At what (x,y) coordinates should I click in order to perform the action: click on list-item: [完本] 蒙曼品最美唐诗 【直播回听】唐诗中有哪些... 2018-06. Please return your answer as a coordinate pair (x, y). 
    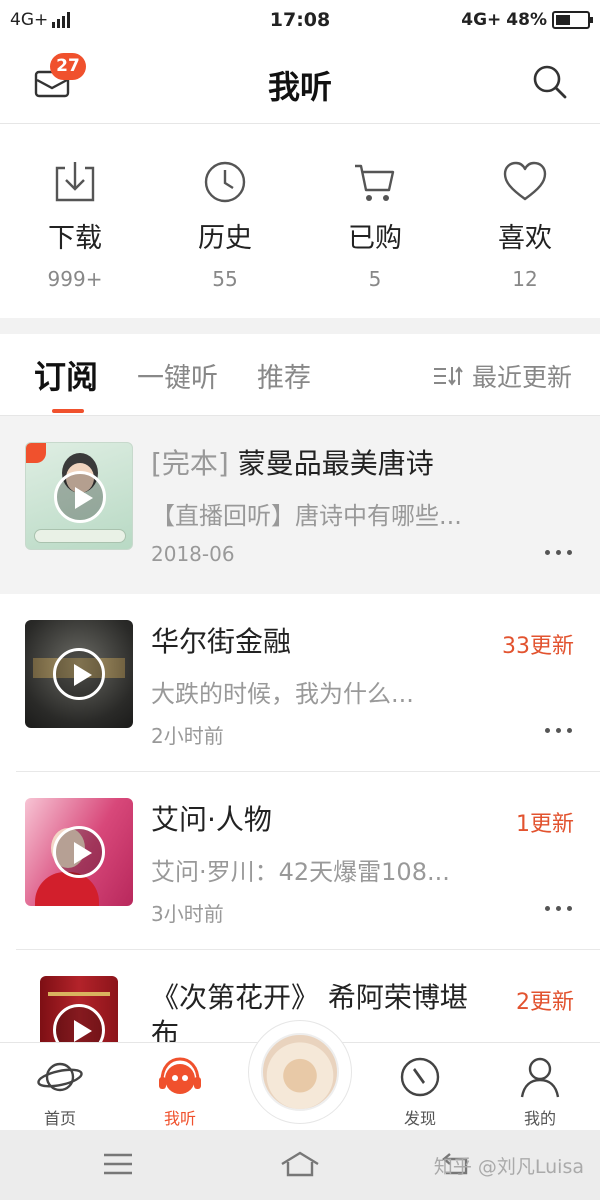
    Looking at the image, I should click on (300, 505).